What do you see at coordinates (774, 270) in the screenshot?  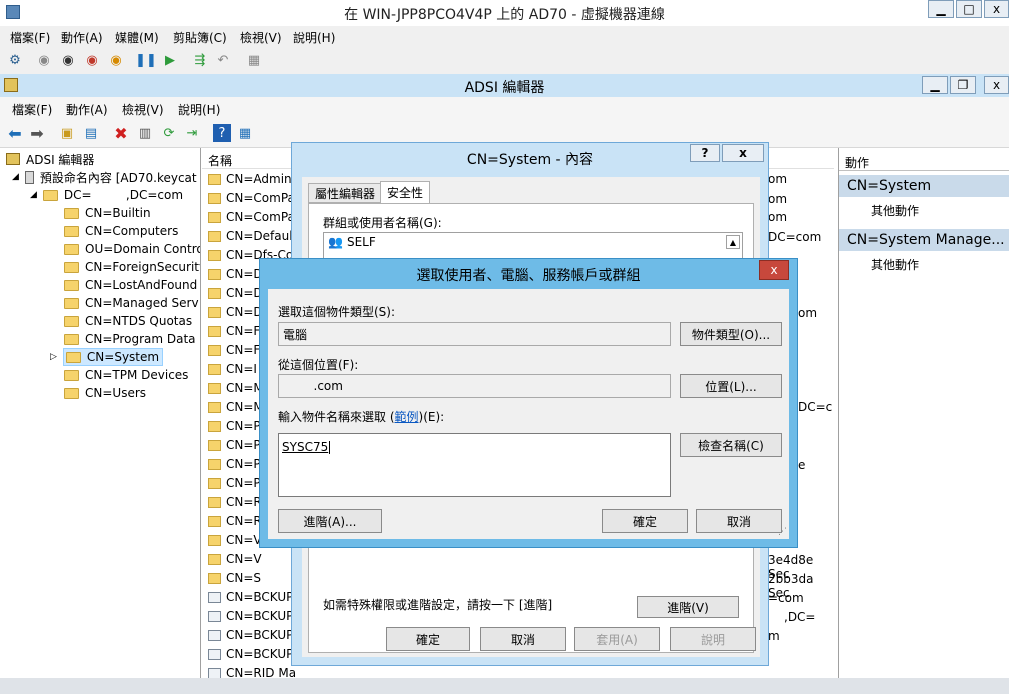 I see `select-dialog-close-button: x` at bounding box center [774, 270].